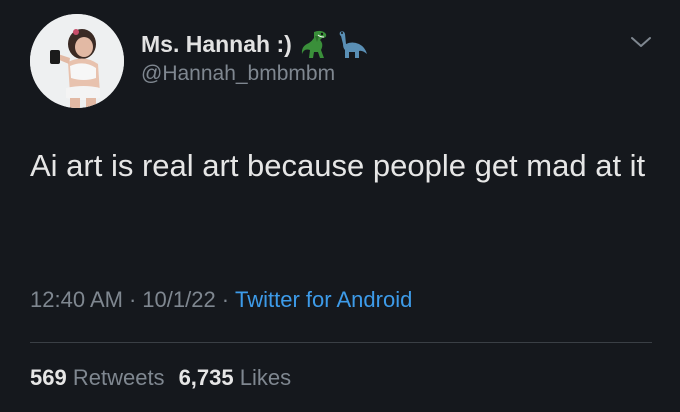  Describe the element at coordinates (315, 44) in the screenshot. I see `t-rex-emoji` at that location.